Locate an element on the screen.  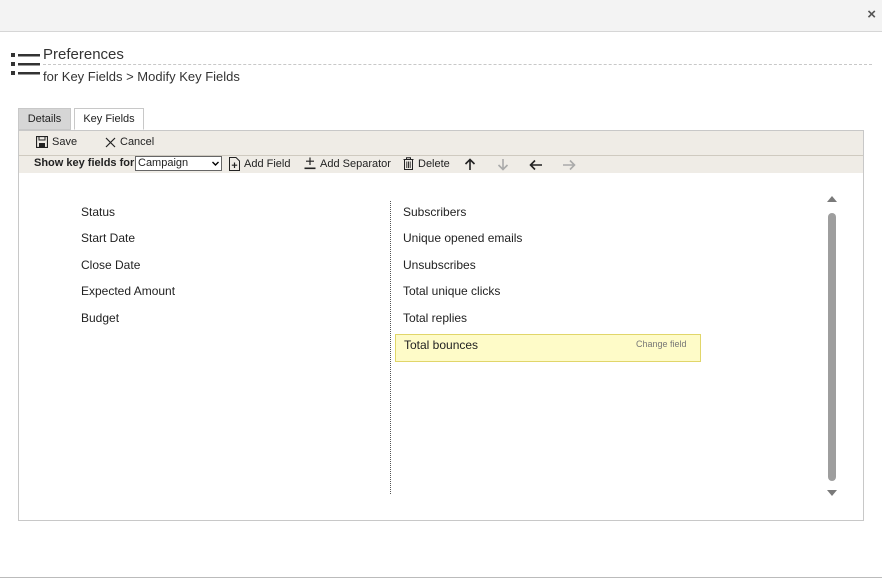
cancel-button: Cancel is located at coordinates (129, 142).